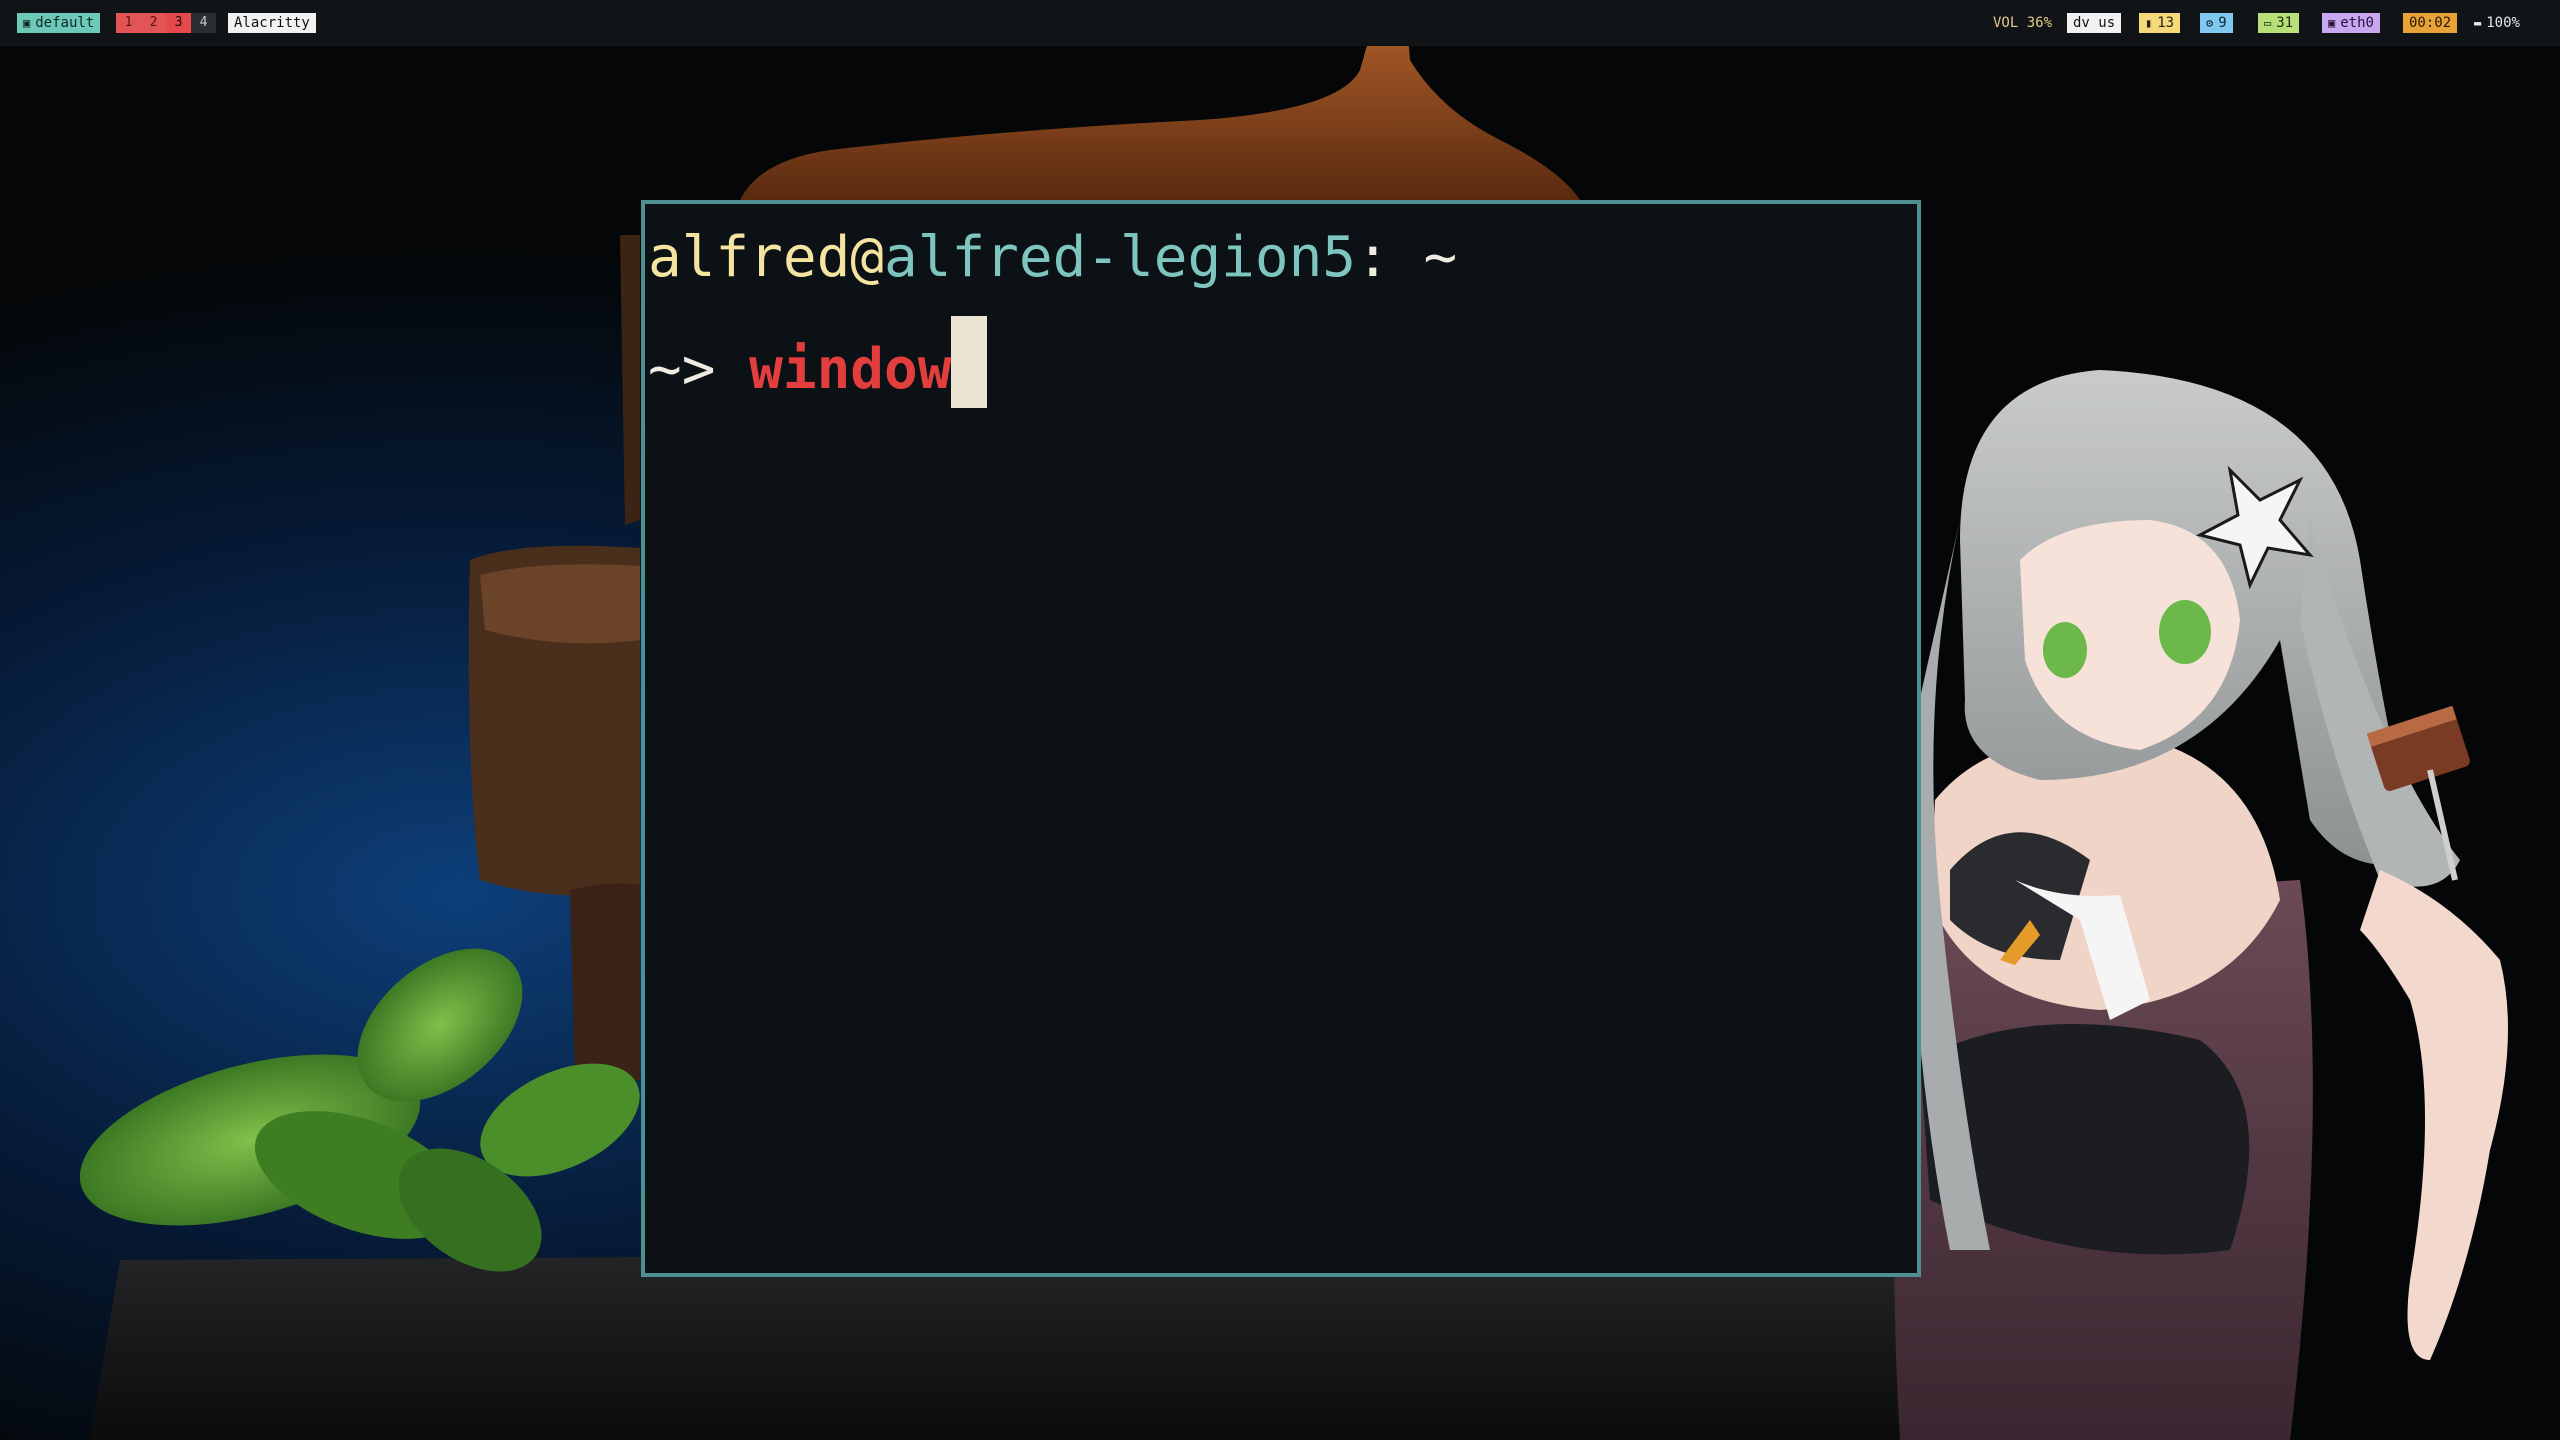 The height and width of the screenshot is (1440, 2560). I want to click on keyboard-layout: dv us, so click(2094, 23).